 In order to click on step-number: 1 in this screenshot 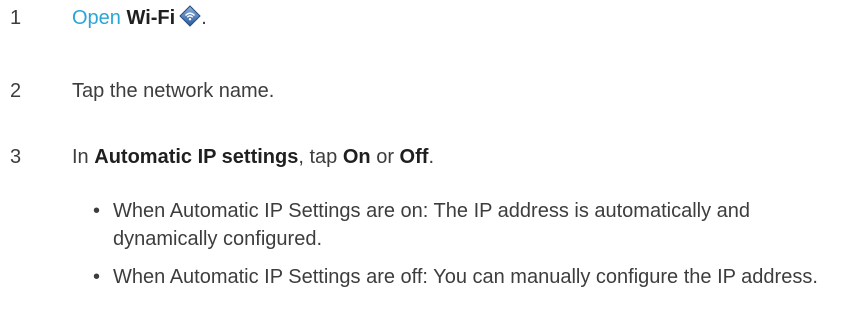, I will do `click(16, 18)`.